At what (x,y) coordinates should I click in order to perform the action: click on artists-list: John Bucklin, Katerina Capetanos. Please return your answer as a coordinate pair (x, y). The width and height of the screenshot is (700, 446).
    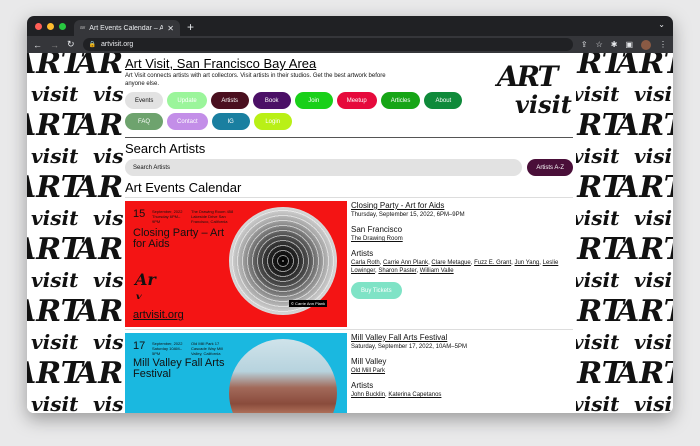
    Looking at the image, I should click on (396, 395).